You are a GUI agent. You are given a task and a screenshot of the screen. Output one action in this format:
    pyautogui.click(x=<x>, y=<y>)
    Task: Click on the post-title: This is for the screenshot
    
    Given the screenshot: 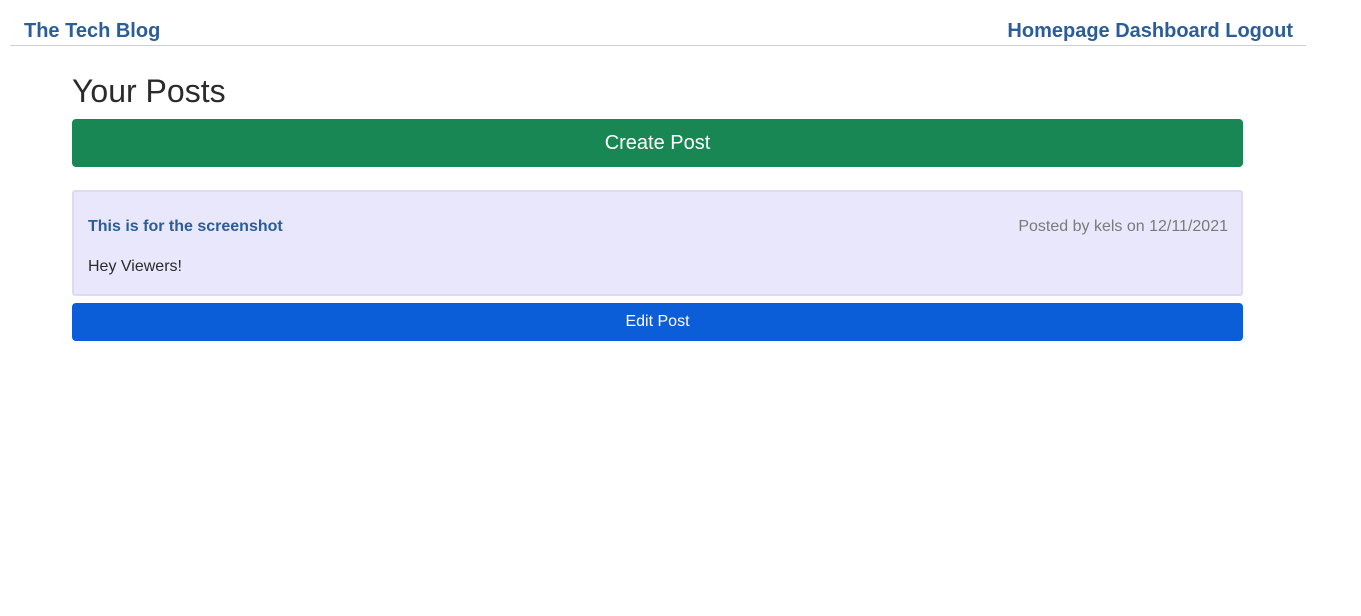 What is the action you would take?
    pyautogui.click(x=185, y=226)
    